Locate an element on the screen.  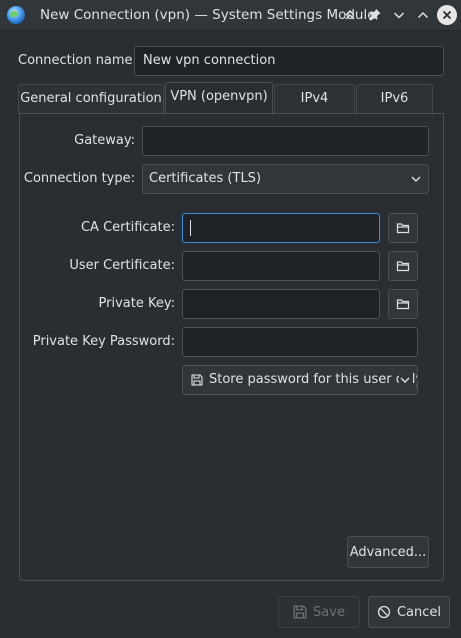
save-button: Save is located at coordinates (319, 612).